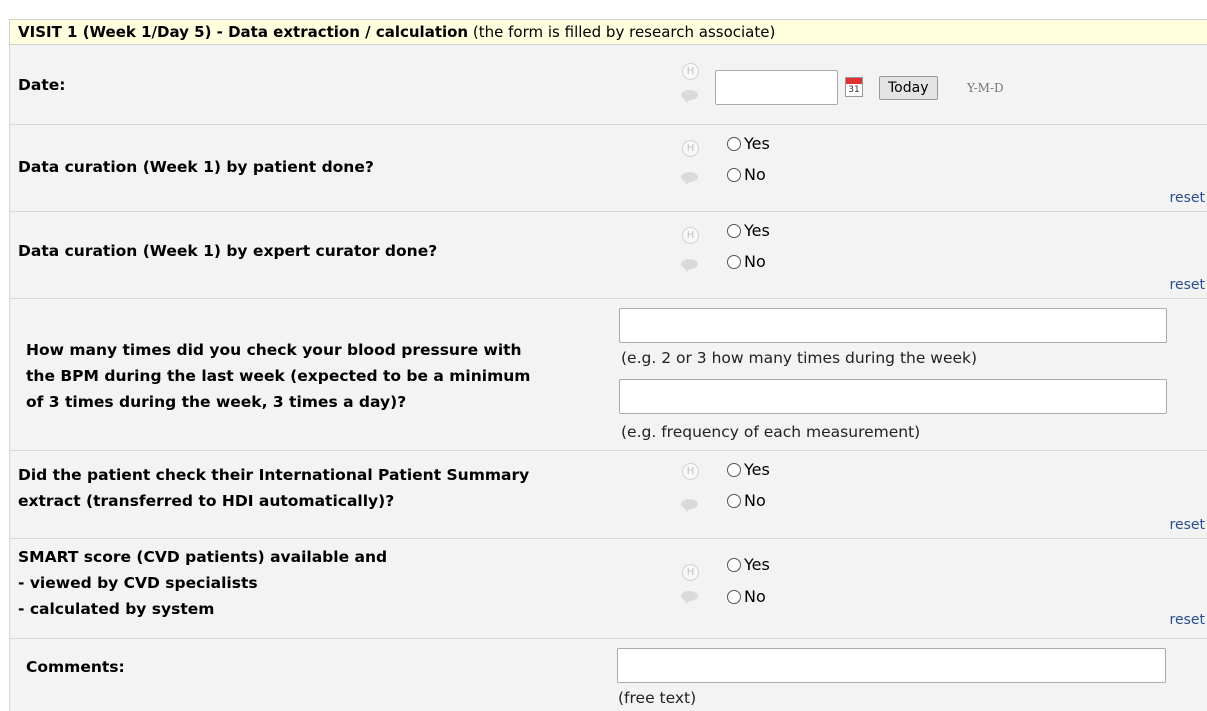 The width and height of the screenshot is (1207, 711). Describe the element at coordinates (734, 501) in the screenshot. I see `q4-no-radio` at that location.